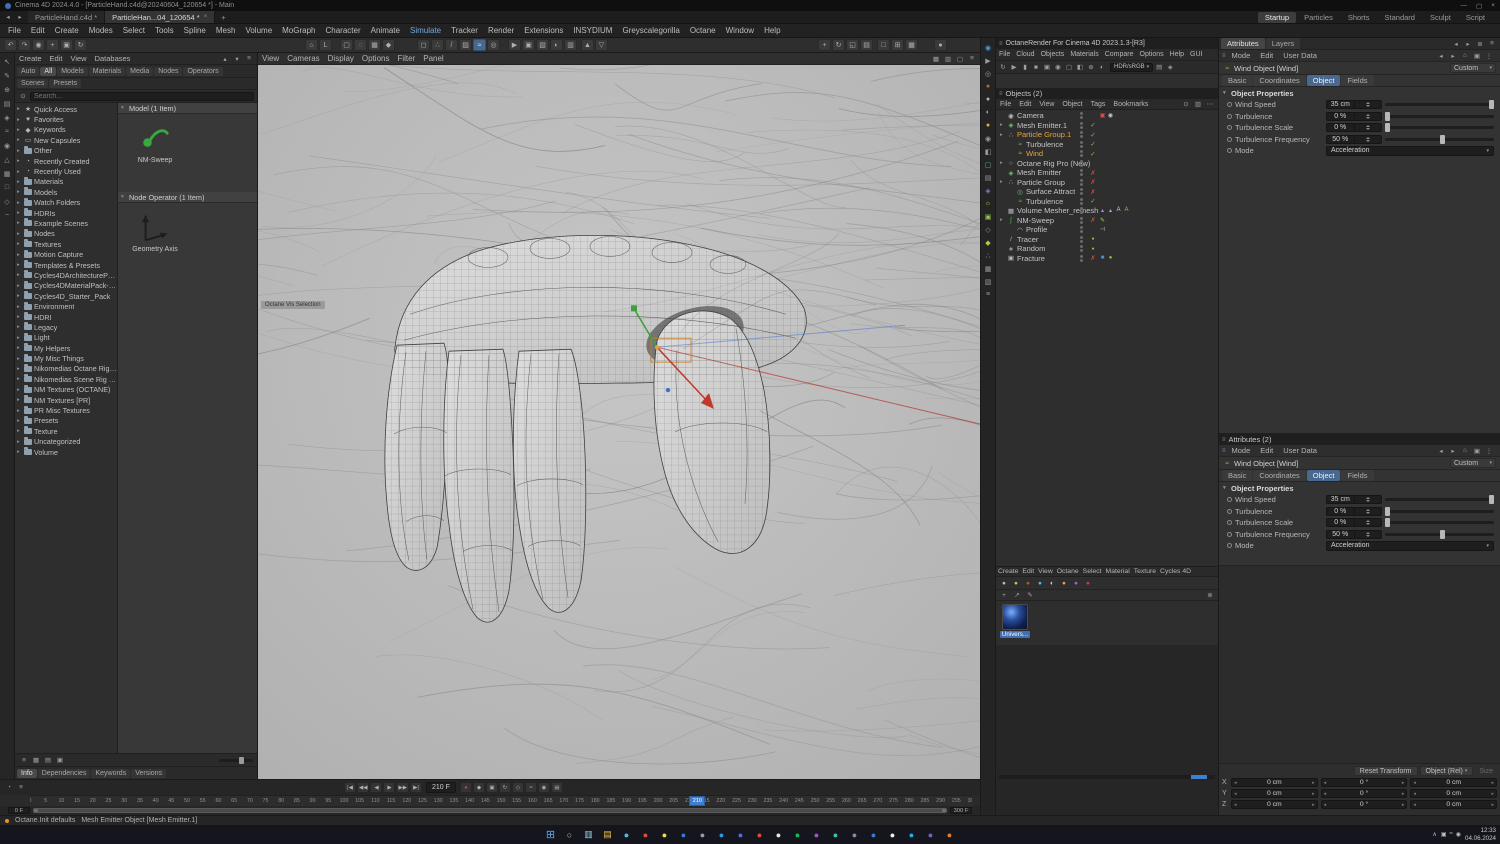  Describe the element at coordinates (972, 59) in the screenshot. I see `viewport-menu-icon: ≡` at that location.